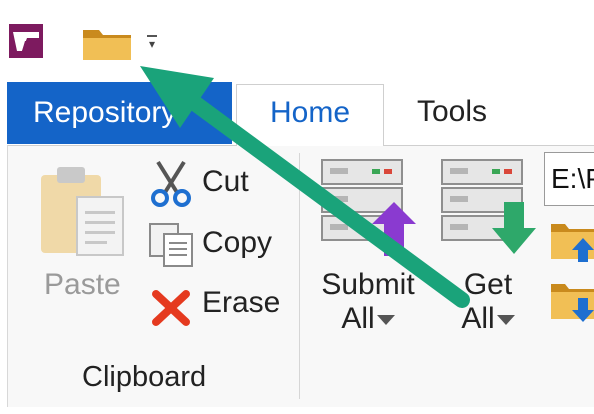  Describe the element at coordinates (299, 276) in the screenshot. I see `group-divider` at that location.